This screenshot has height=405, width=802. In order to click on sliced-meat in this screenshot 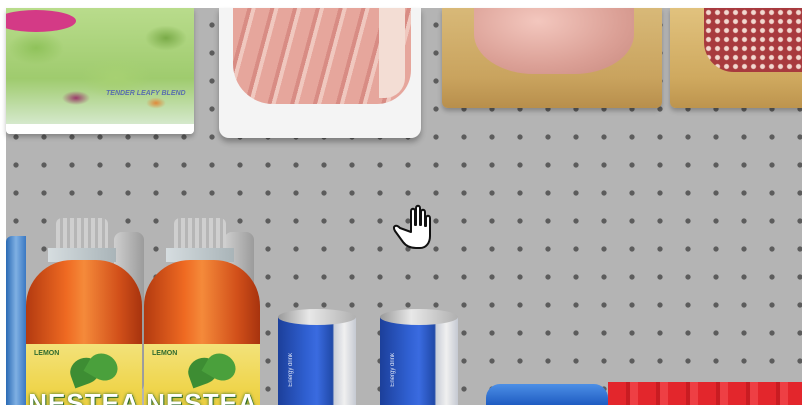, I will do `click(554, 41)`.